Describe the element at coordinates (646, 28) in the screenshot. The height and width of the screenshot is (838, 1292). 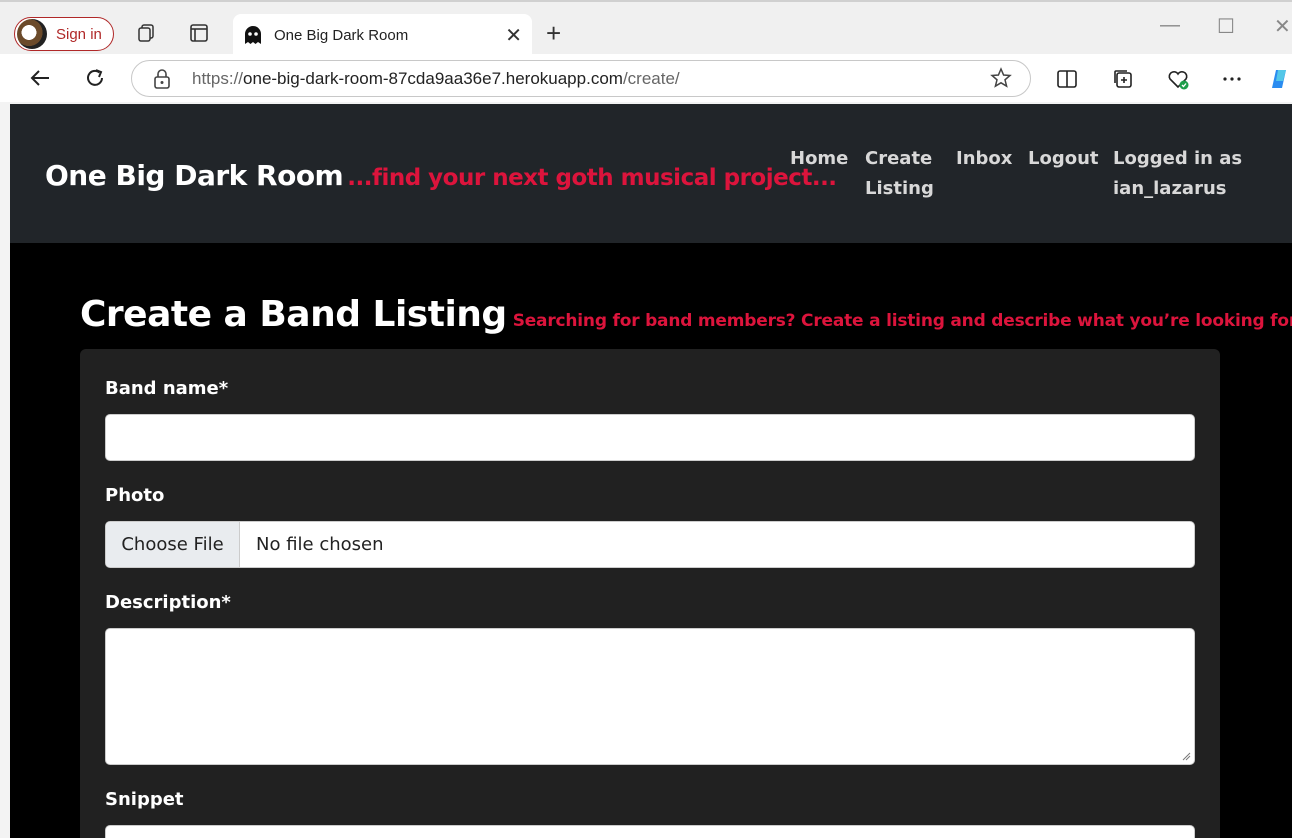
I see `tab-strip: Sign in One Big Dark Room ✕ + — ☐ ✕` at that location.